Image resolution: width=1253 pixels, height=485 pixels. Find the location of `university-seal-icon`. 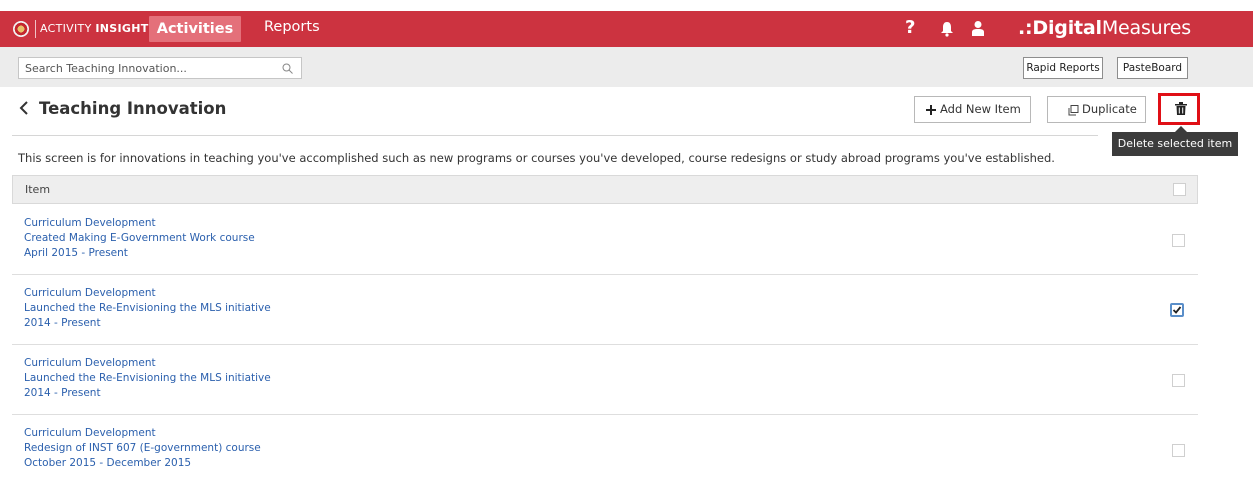

university-seal-icon is located at coordinates (21, 29).